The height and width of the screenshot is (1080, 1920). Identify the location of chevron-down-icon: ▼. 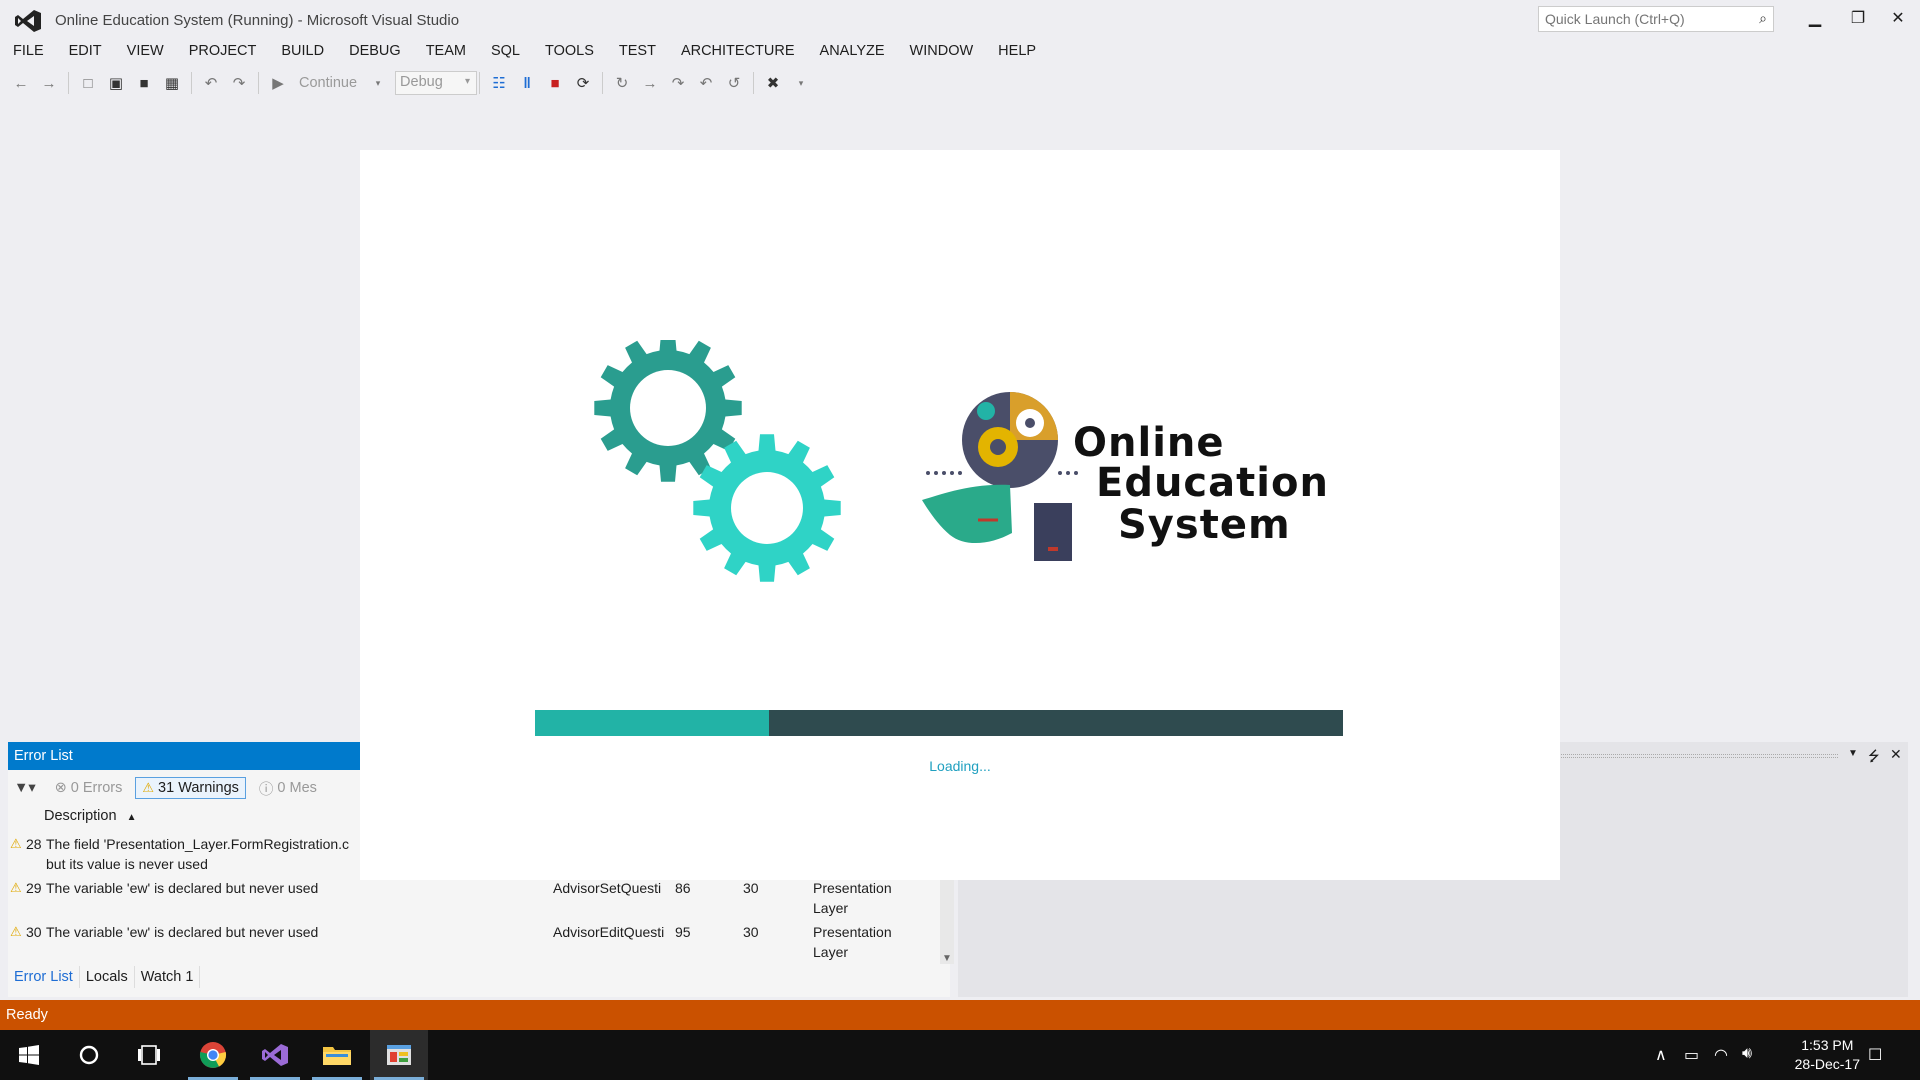
(1853, 753).